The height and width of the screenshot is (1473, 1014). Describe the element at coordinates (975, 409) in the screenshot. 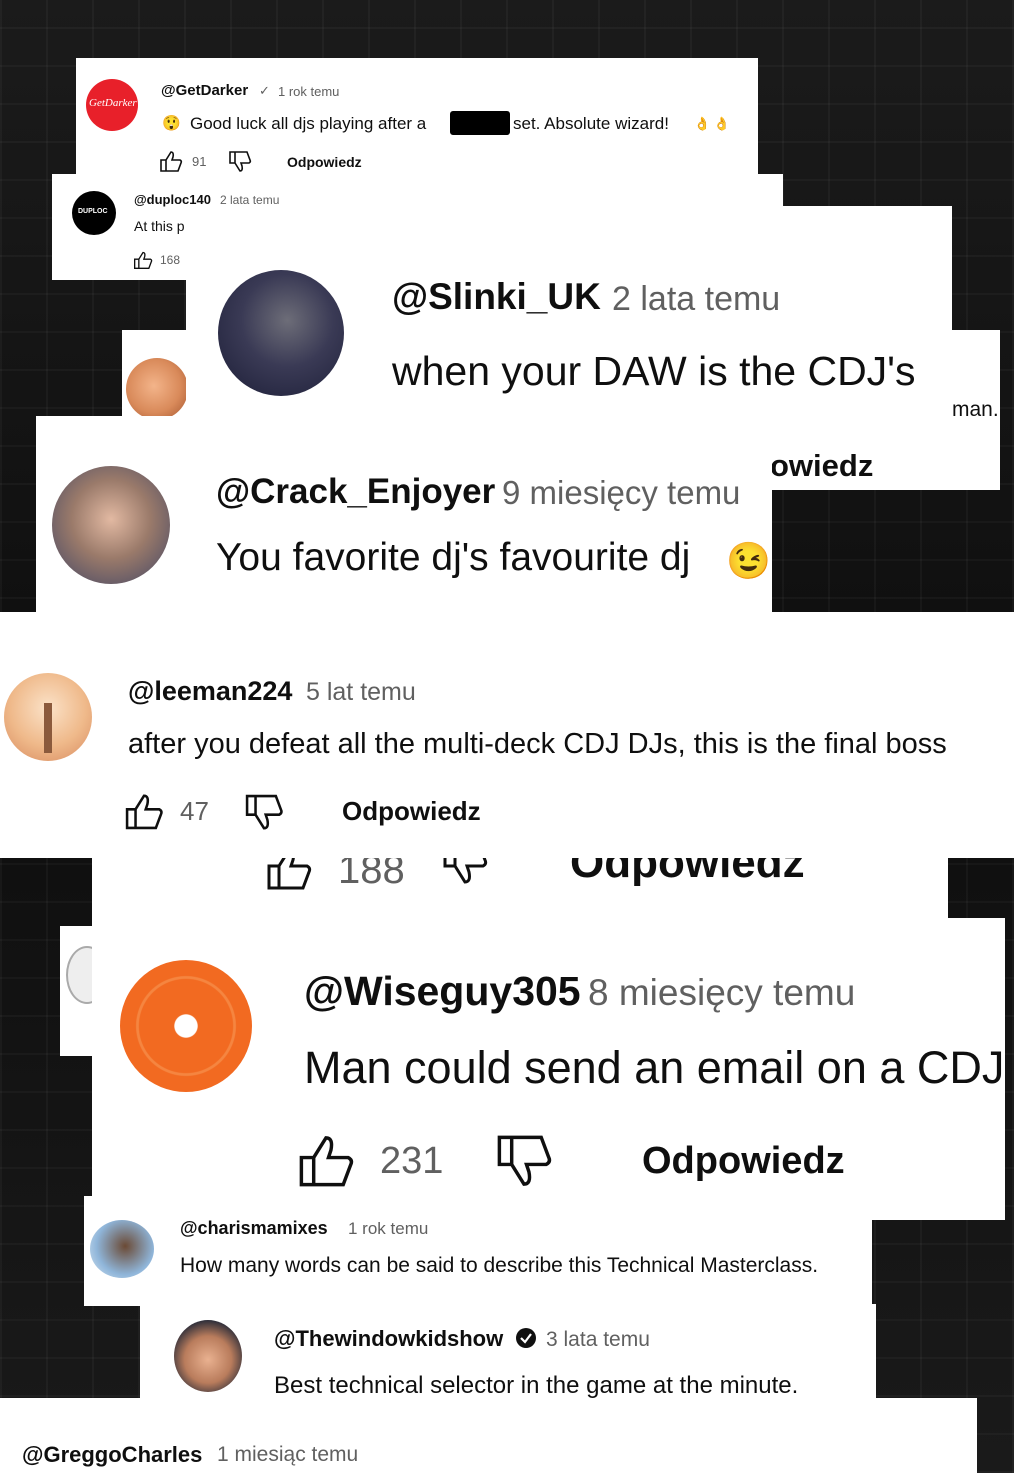

I see `comment-text-fragment: man.` at that location.